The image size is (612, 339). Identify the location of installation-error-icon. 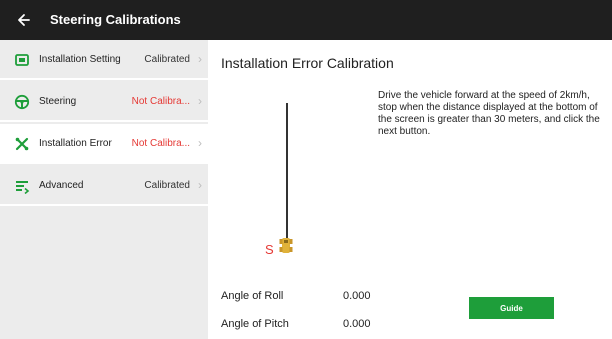
(22, 144).